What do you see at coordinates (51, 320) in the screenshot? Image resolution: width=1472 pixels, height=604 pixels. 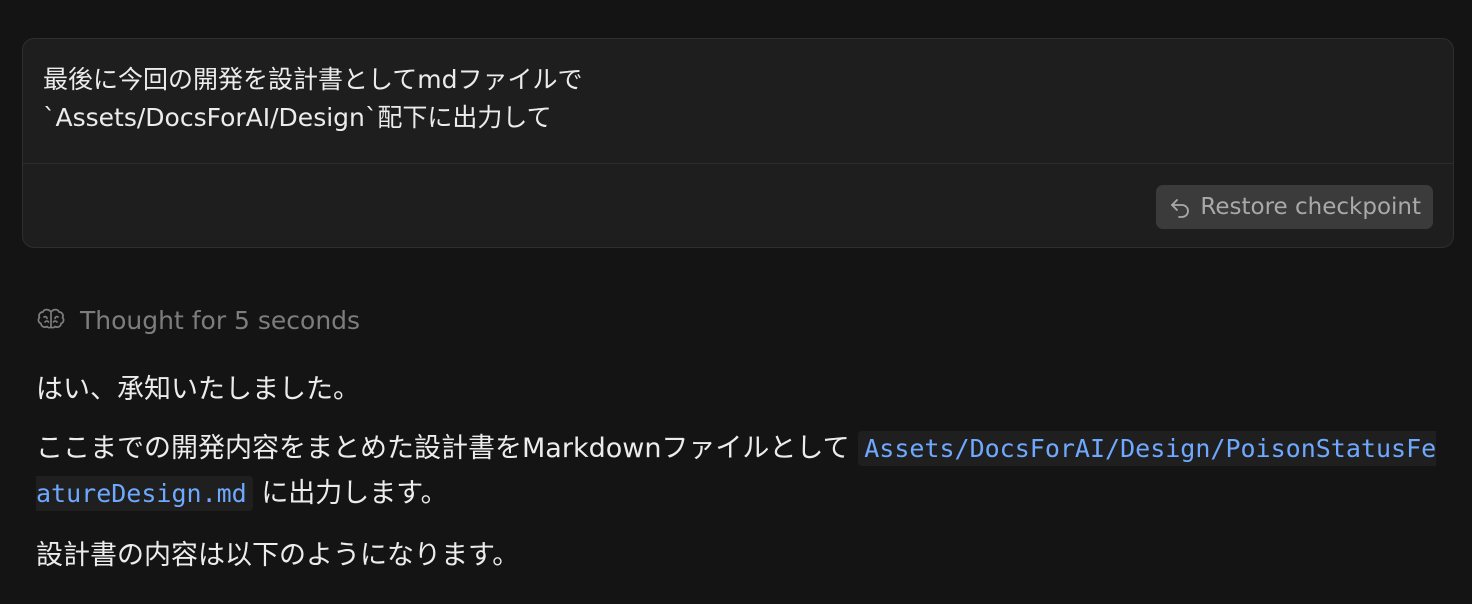 I see `brain-icon` at bounding box center [51, 320].